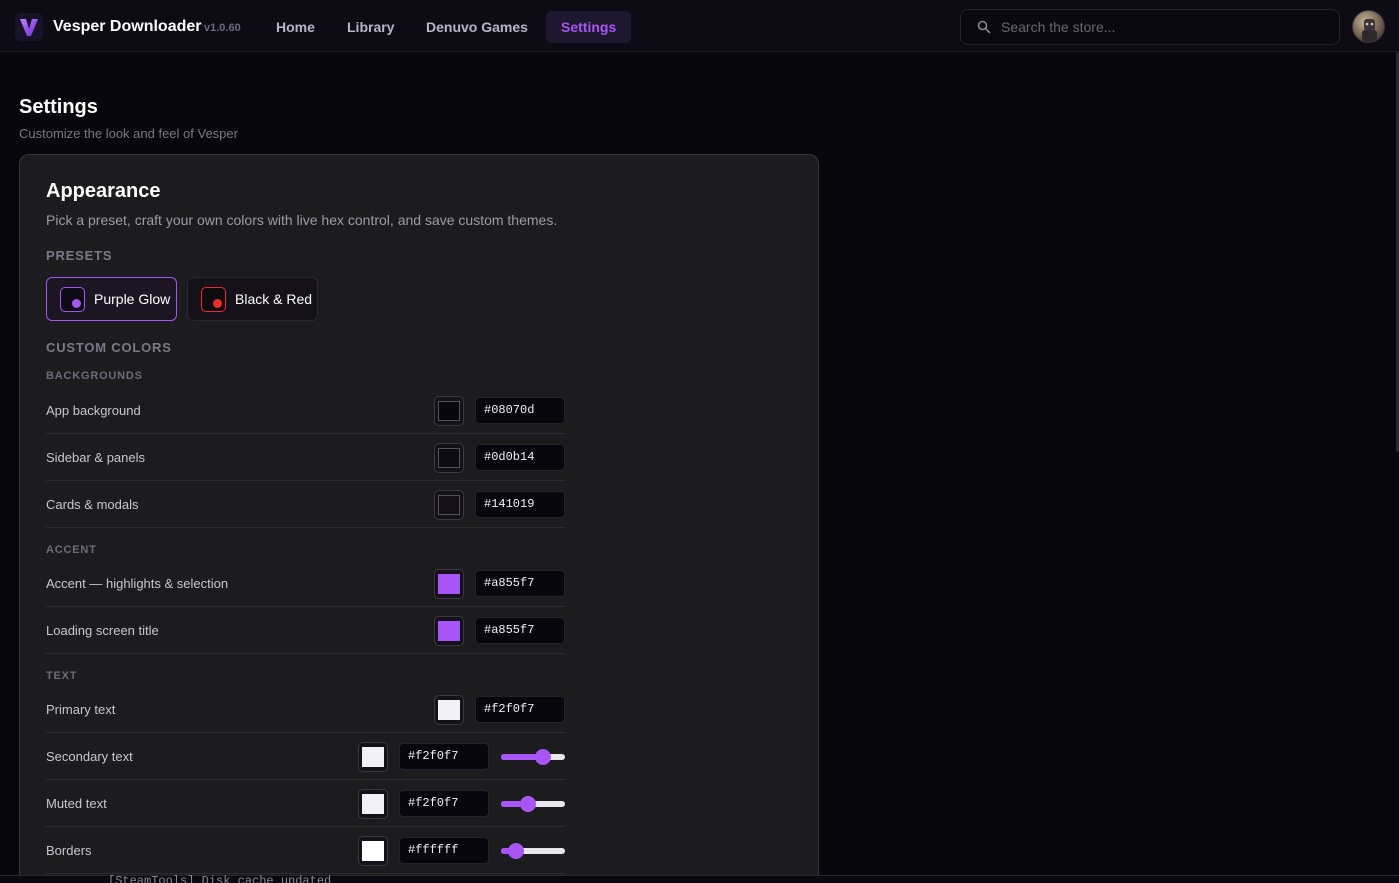 The image size is (1399, 883). Describe the element at coordinates (1368, 26) in the screenshot. I see `user-avatar` at that location.